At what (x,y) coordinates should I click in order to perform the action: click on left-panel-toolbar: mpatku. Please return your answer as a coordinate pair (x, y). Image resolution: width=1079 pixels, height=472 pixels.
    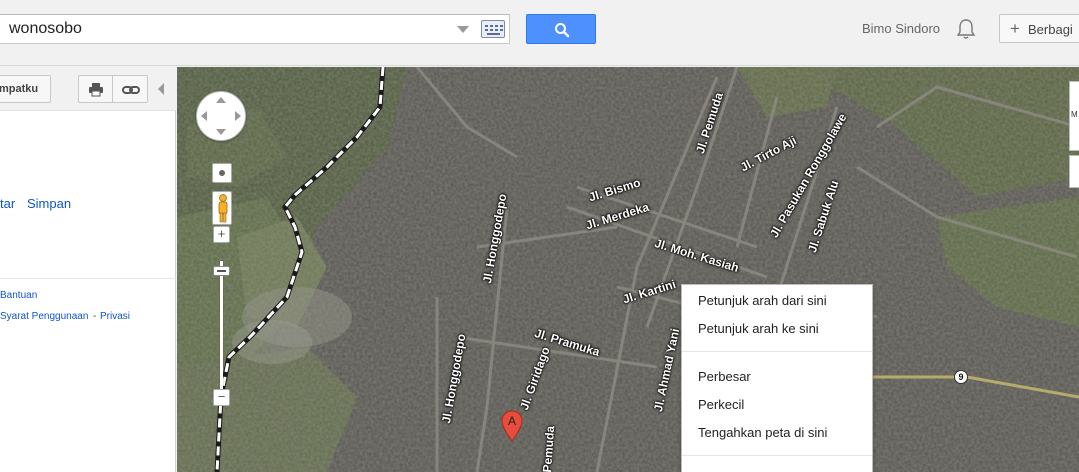
    Looking at the image, I should click on (88, 89).